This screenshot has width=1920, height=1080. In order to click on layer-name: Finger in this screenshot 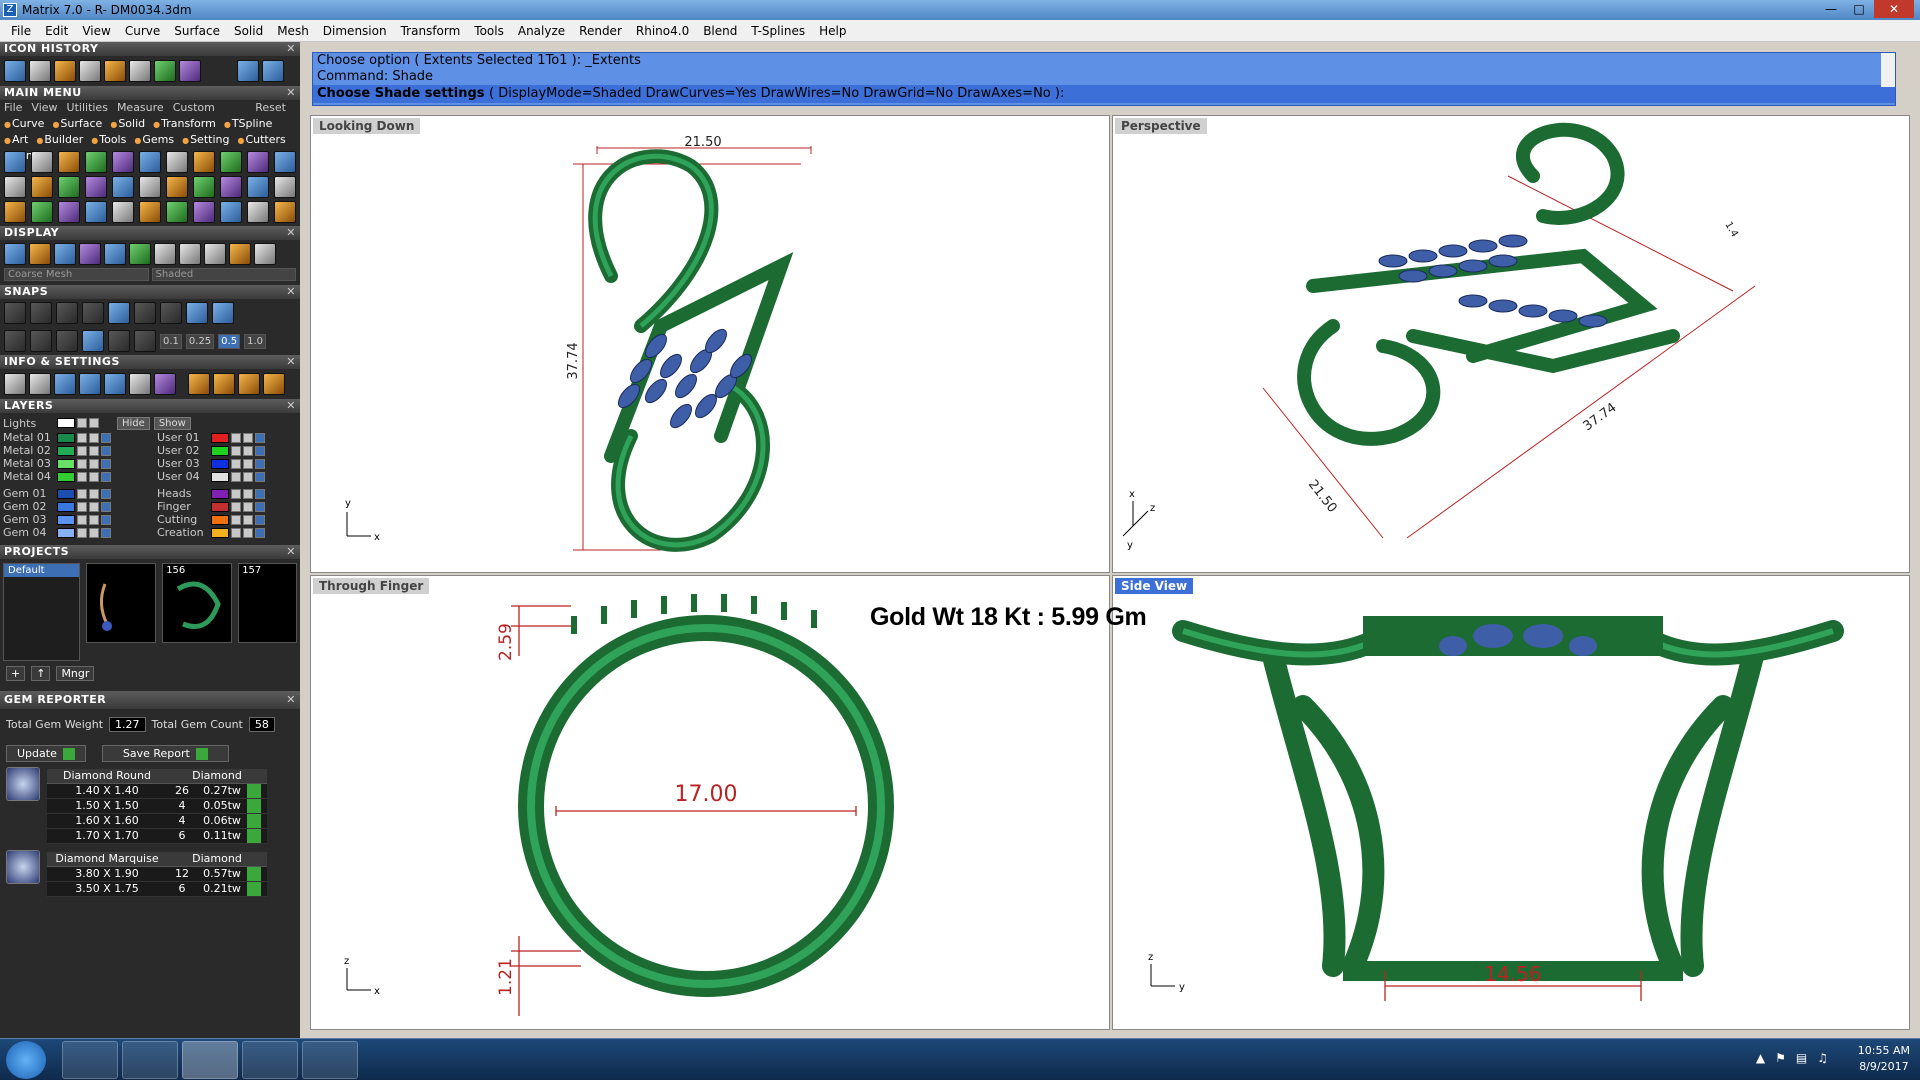, I will do `click(183, 506)`.